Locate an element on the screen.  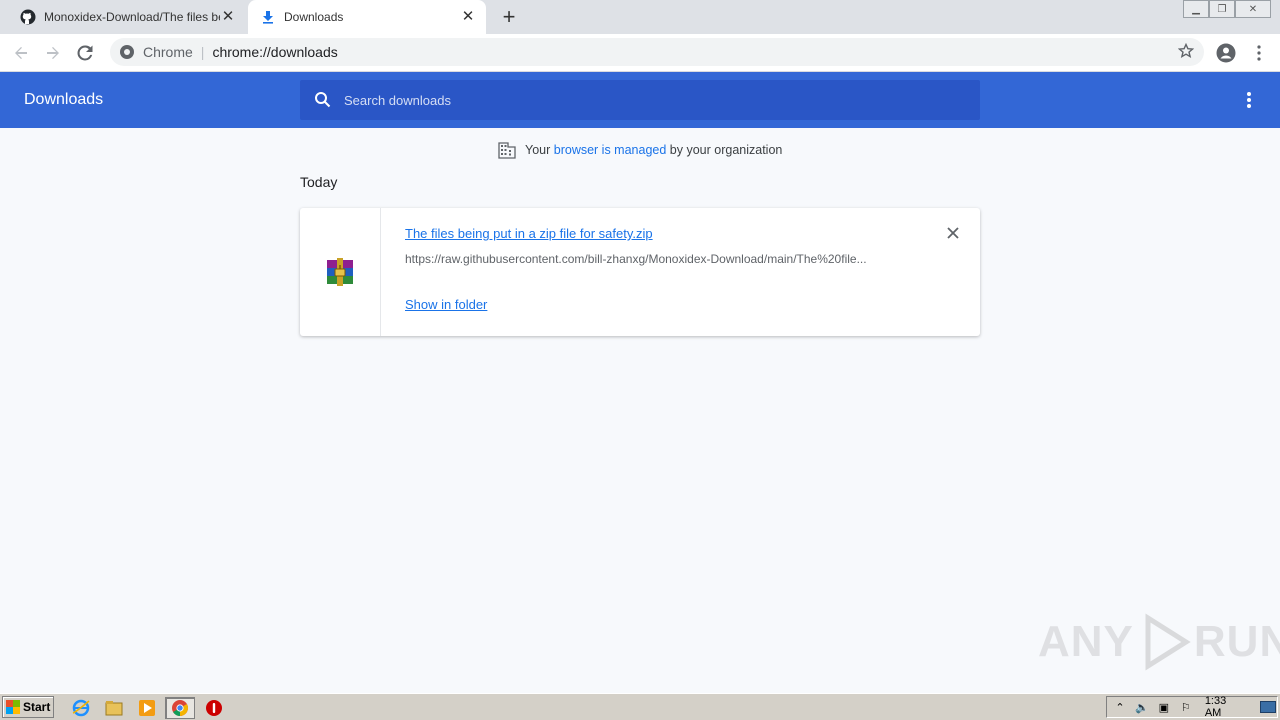
reload-button is located at coordinates (85, 53).